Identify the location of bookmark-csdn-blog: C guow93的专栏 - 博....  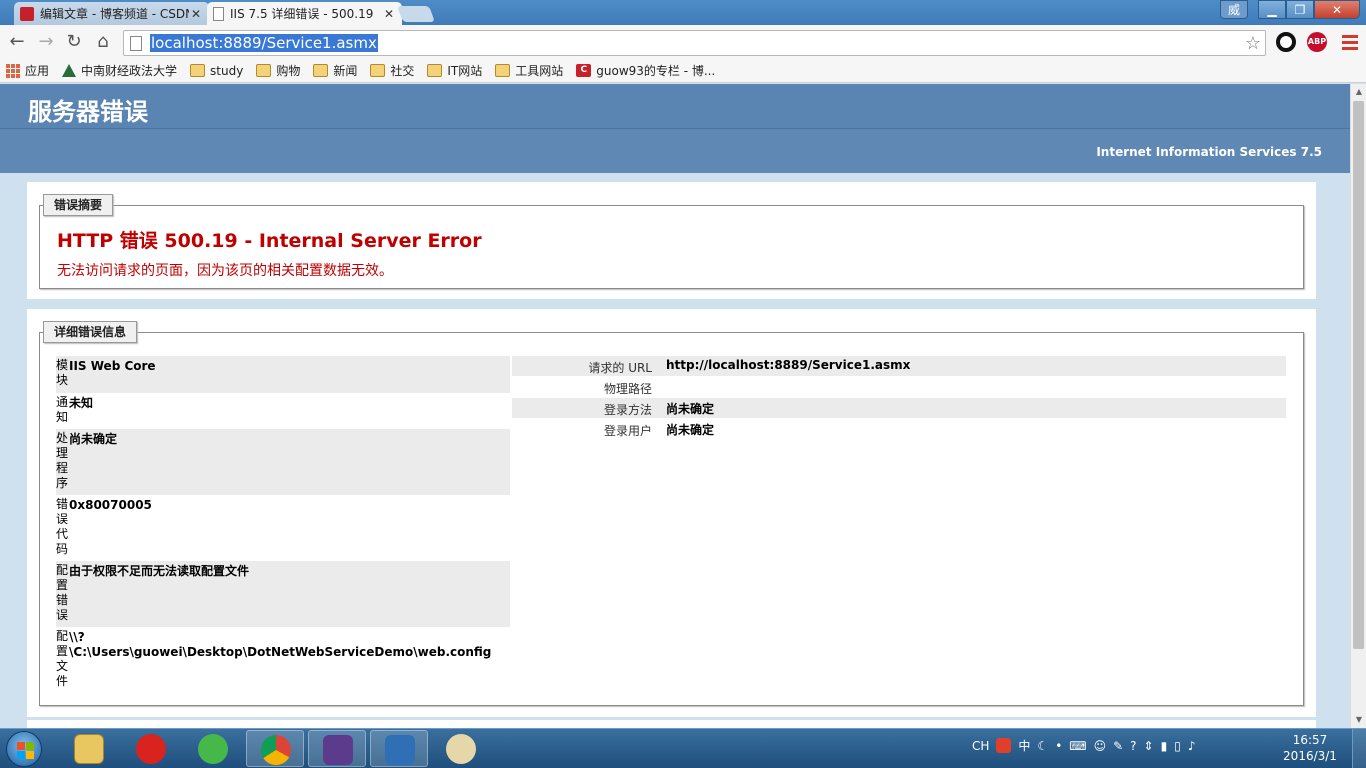
(645, 70).